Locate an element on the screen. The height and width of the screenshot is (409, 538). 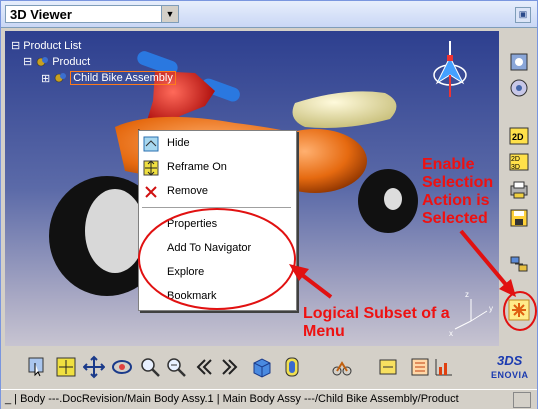
2d-split-icon: 2D3D is located at coordinates (519, 162).